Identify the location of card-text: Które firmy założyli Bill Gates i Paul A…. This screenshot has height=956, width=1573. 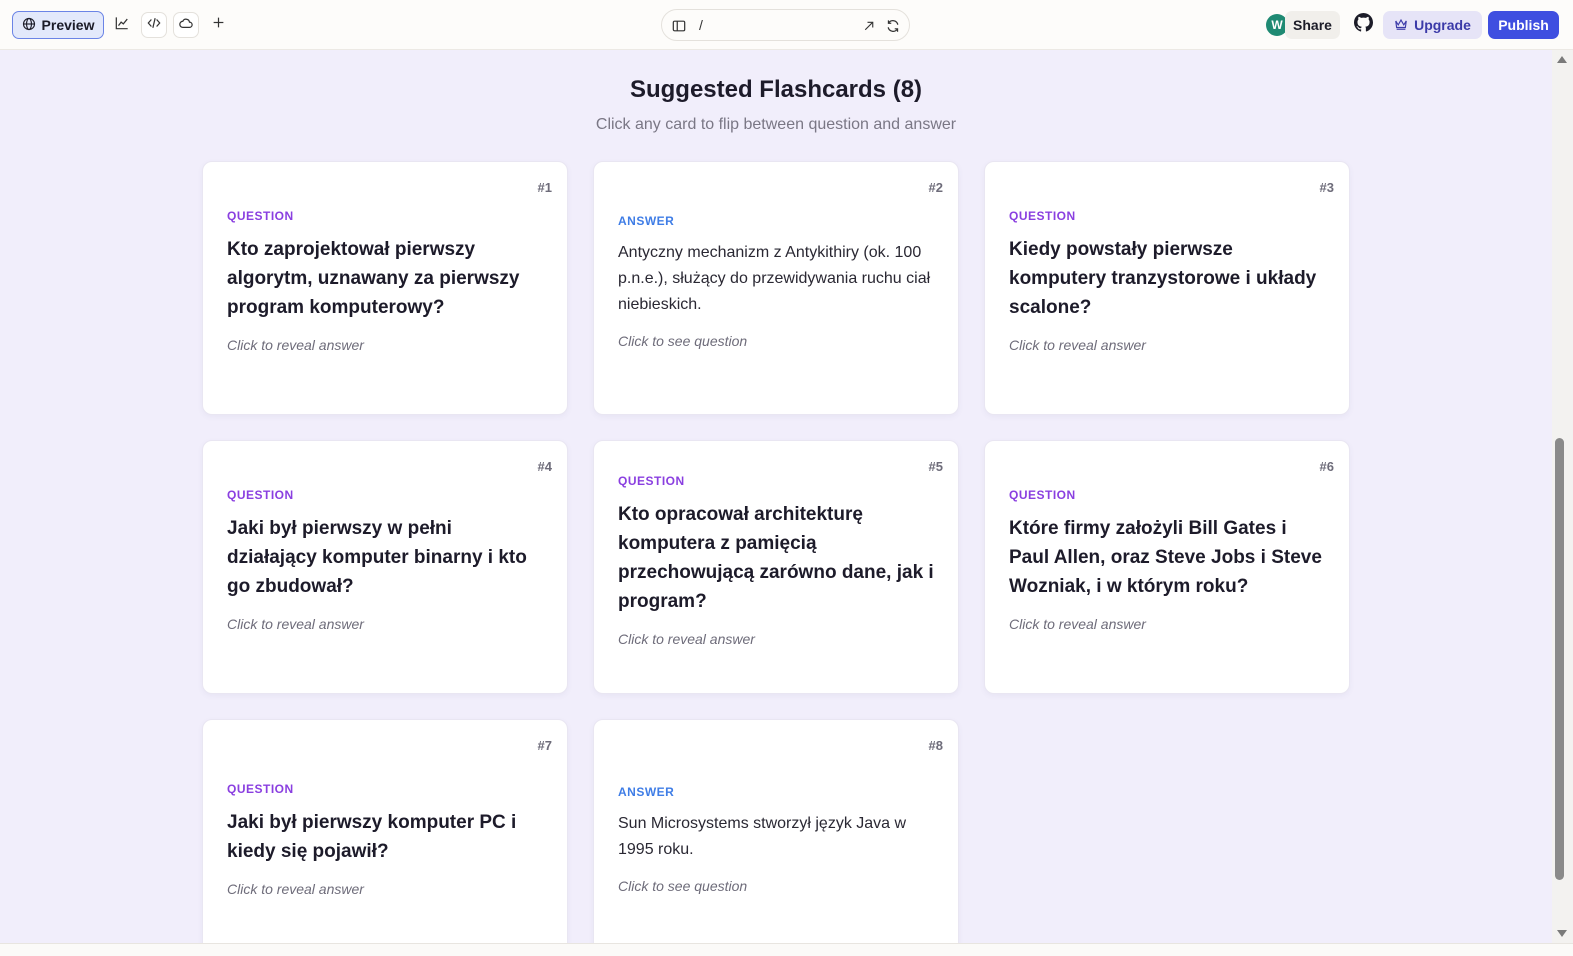
(1165, 557).